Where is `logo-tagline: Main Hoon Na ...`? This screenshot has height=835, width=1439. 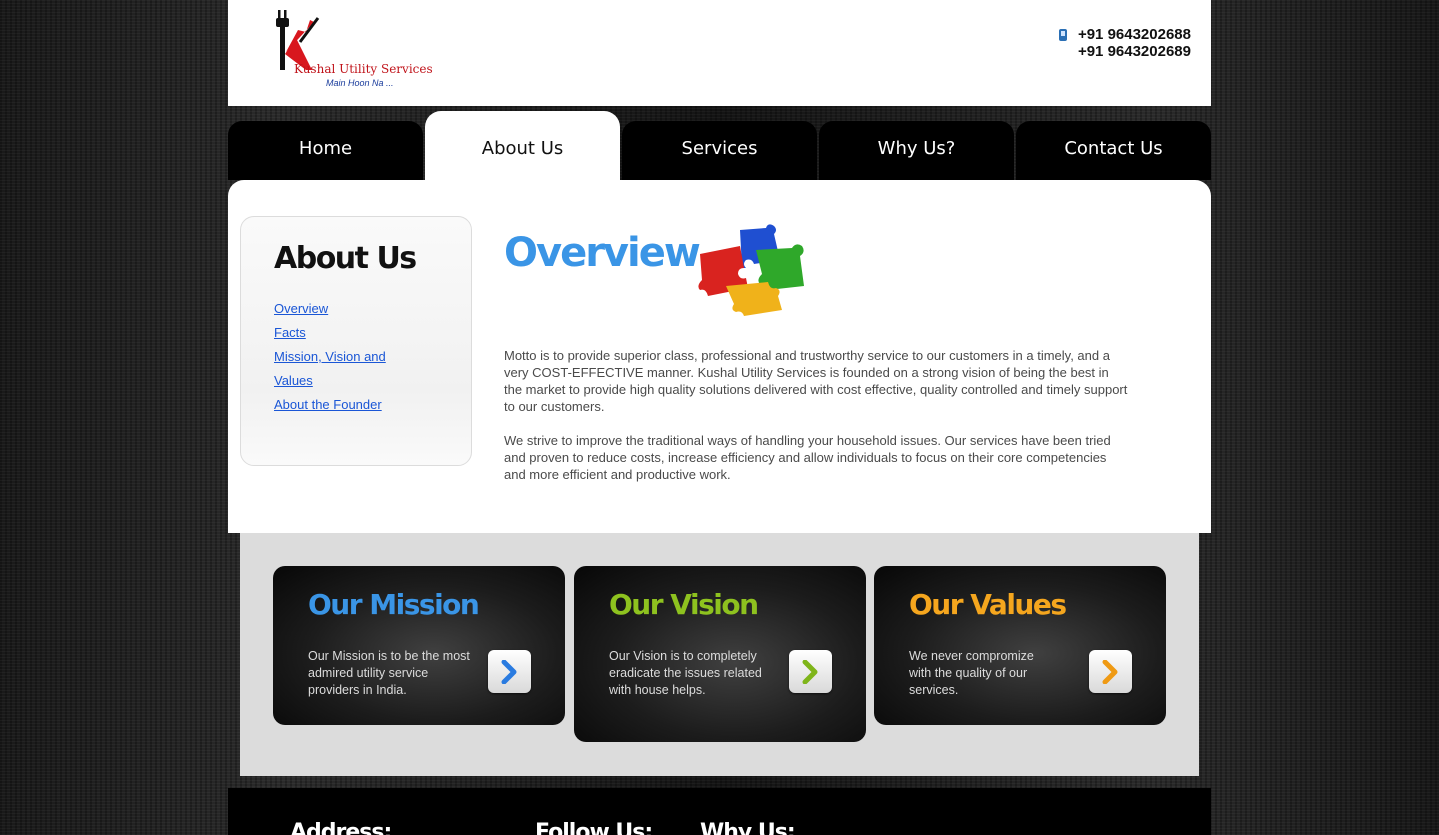 logo-tagline: Main Hoon Na ... is located at coordinates (360, 83).